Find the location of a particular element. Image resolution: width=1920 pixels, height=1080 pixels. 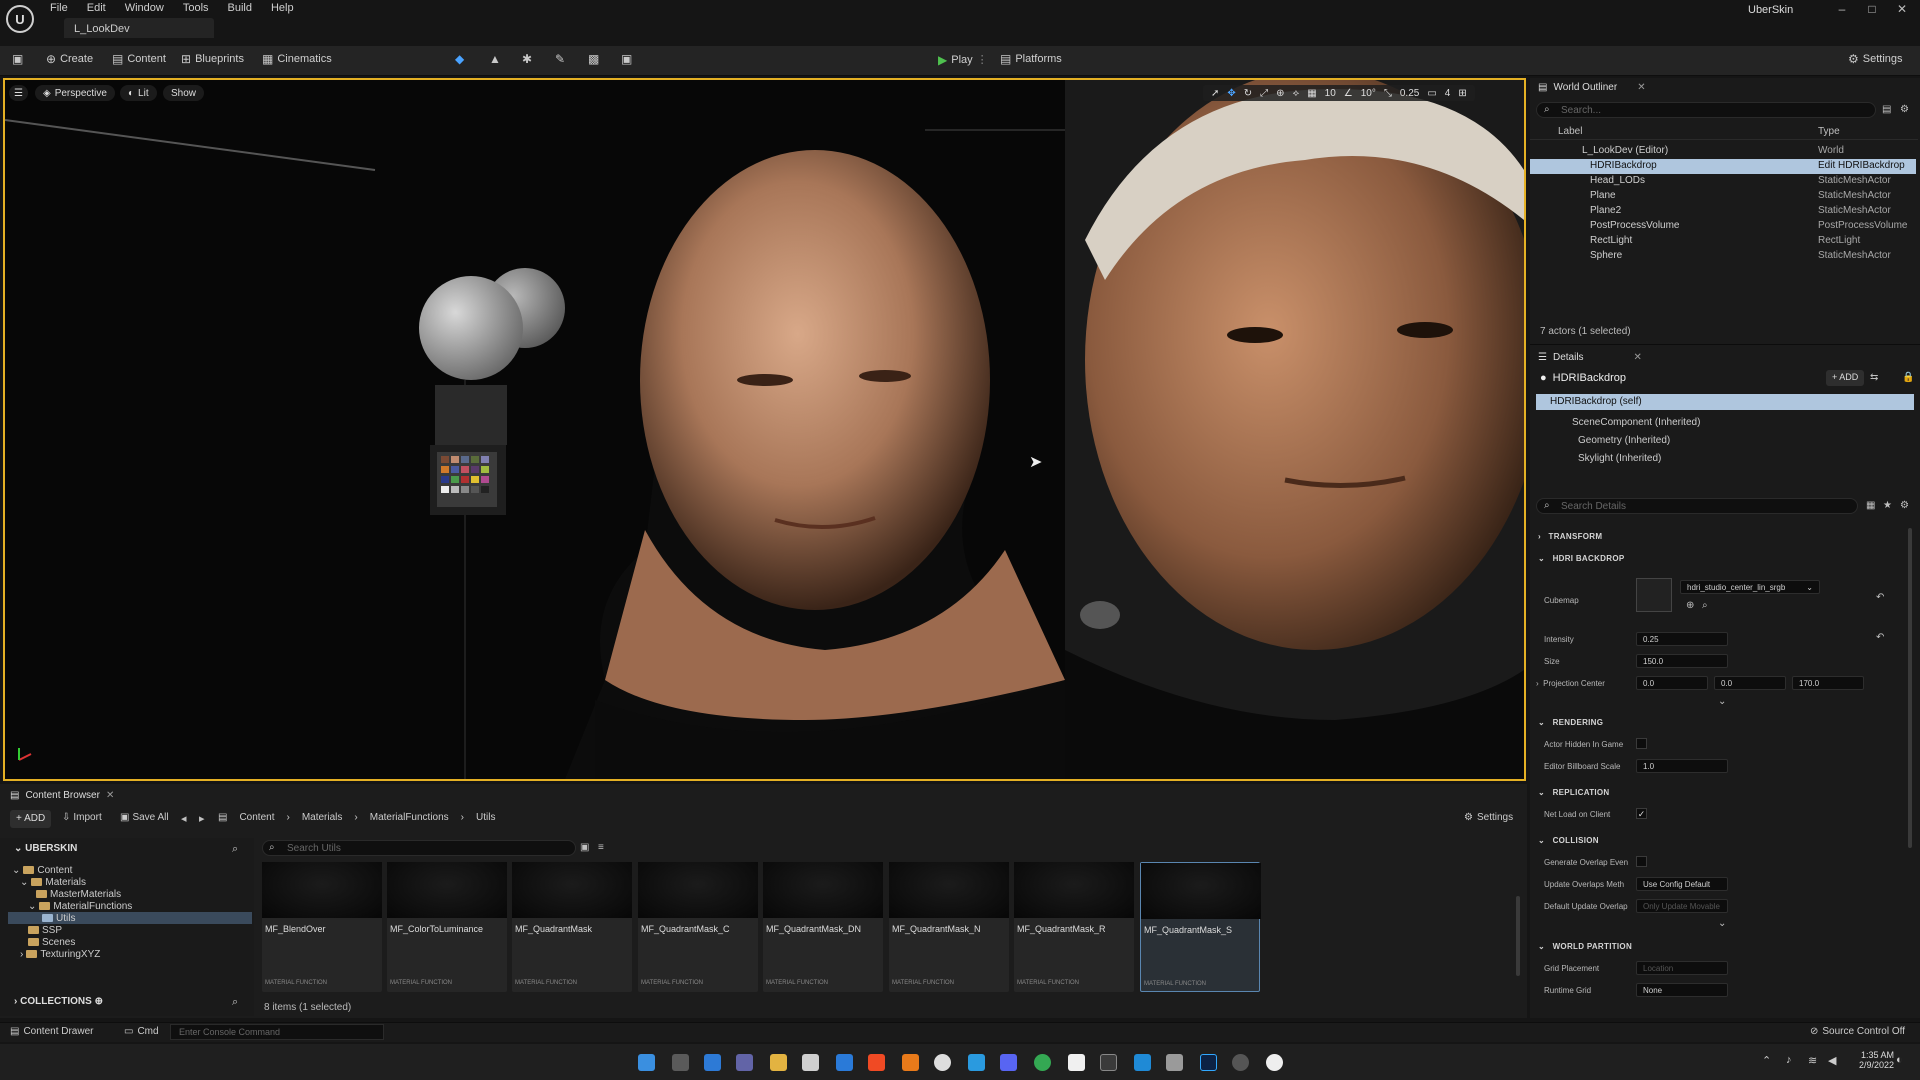

col-type: Type is located at coordinates (1829, 131).